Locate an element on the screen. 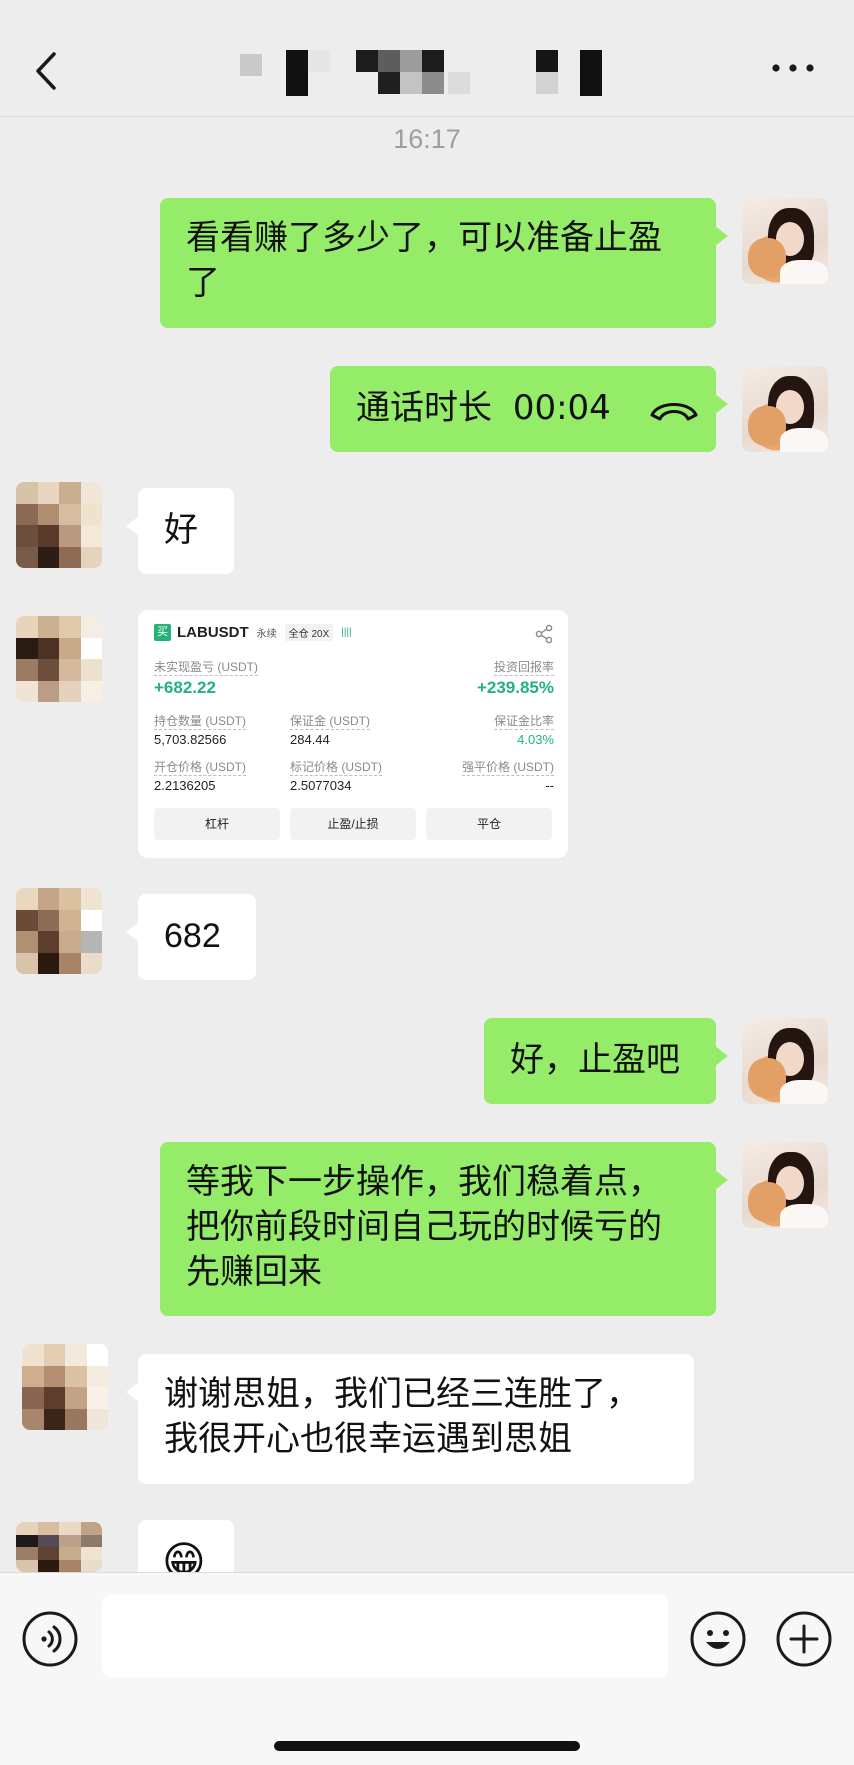 The width and height of the screenshot is (854, 1765). emoji-icon is located at coordinates (718, 1639).